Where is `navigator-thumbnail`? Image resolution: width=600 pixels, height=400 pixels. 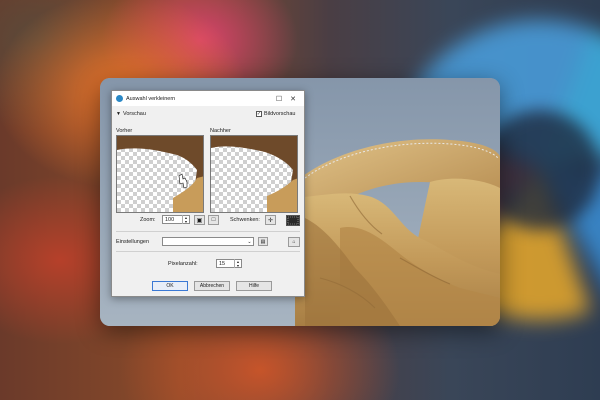 navigator-thumbnail is located at coordinates (293, 220).